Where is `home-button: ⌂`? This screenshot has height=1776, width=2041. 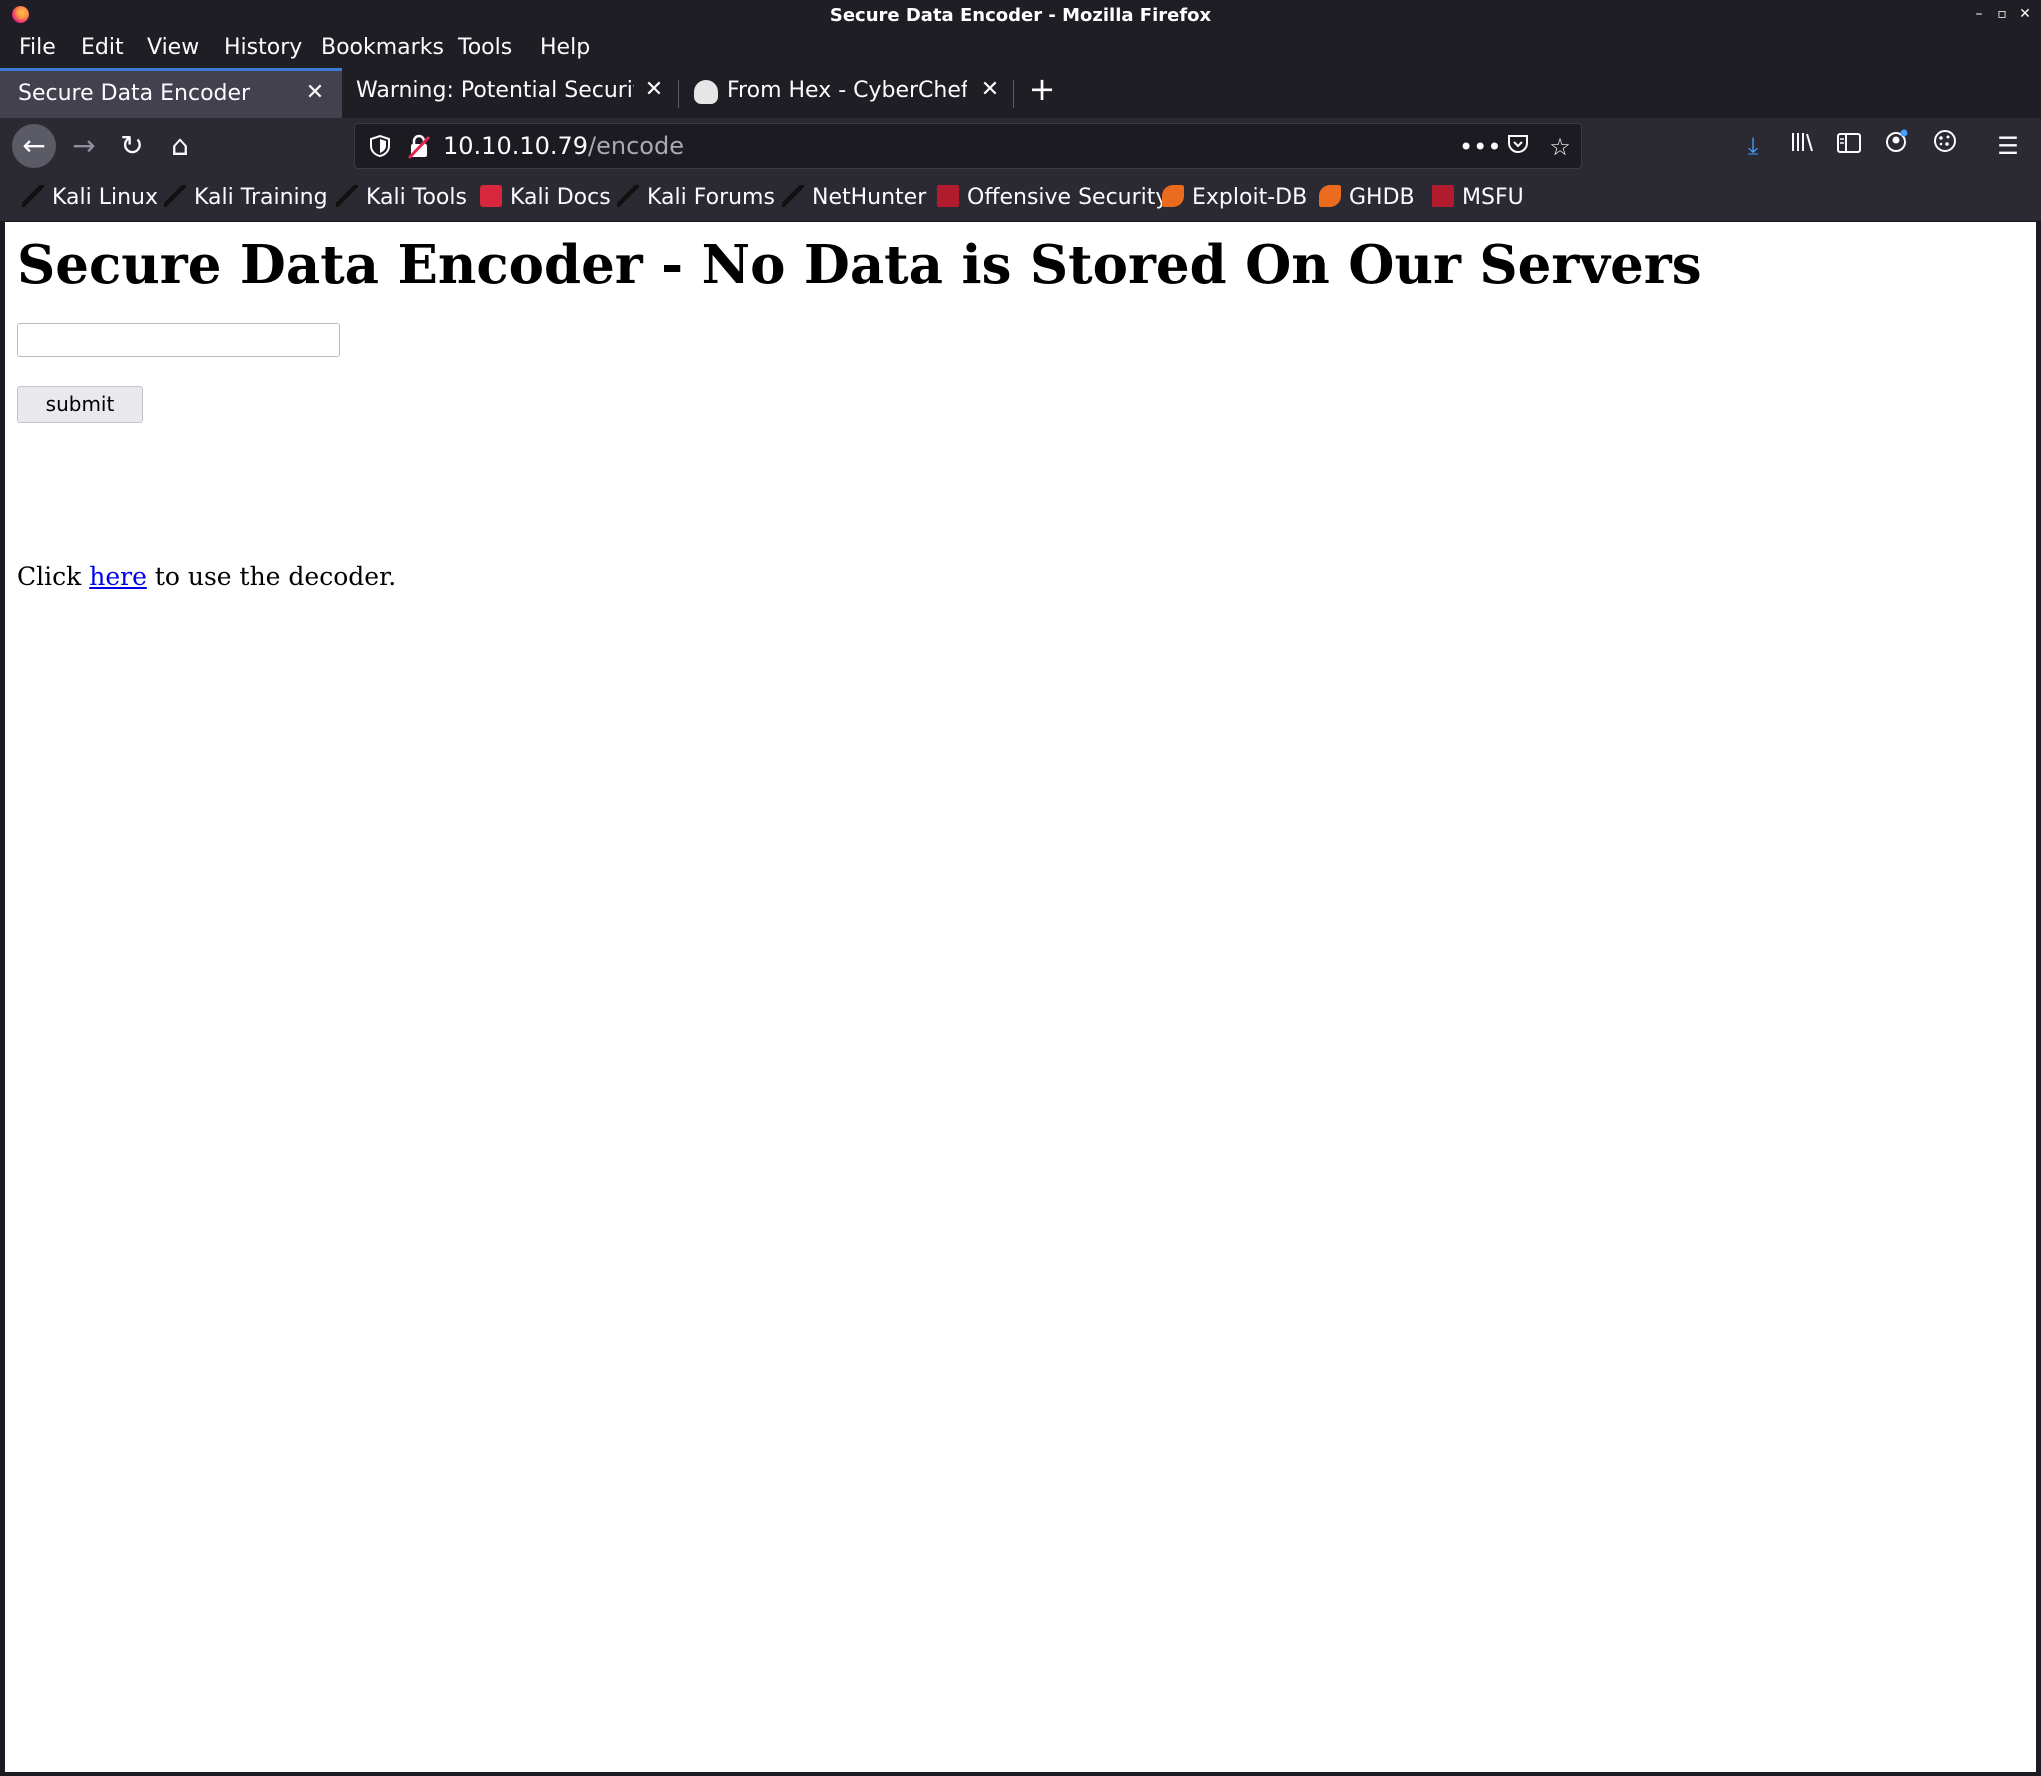 home-button: ⌂ is located at coordinates (180, 146).